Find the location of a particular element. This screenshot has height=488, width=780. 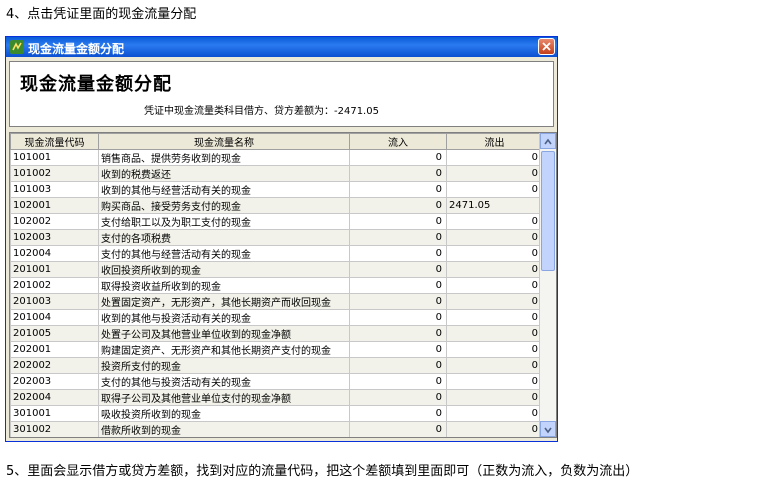

dialog-heading: 现金流量金额分配 is located at coordinates (96, 84).